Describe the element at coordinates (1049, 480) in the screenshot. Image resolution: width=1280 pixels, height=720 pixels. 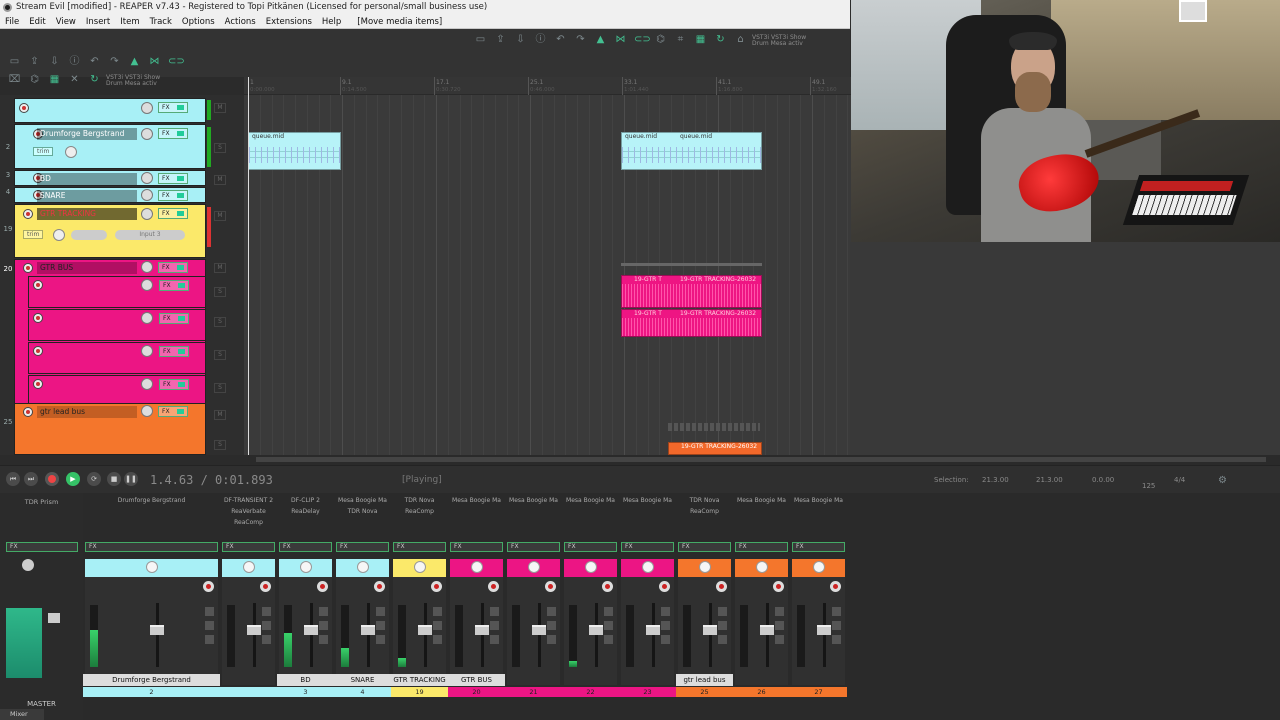
I see `selection-end: 21.3.00` at that location.